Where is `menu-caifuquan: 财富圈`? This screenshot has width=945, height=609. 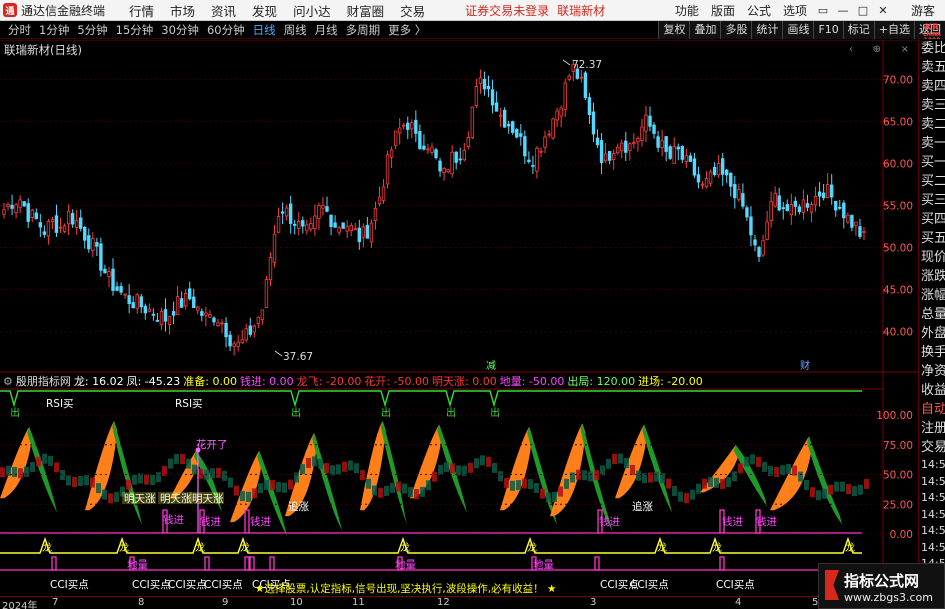 menu-caifuquan: 财富圈 is located at coordinates (366, 10).